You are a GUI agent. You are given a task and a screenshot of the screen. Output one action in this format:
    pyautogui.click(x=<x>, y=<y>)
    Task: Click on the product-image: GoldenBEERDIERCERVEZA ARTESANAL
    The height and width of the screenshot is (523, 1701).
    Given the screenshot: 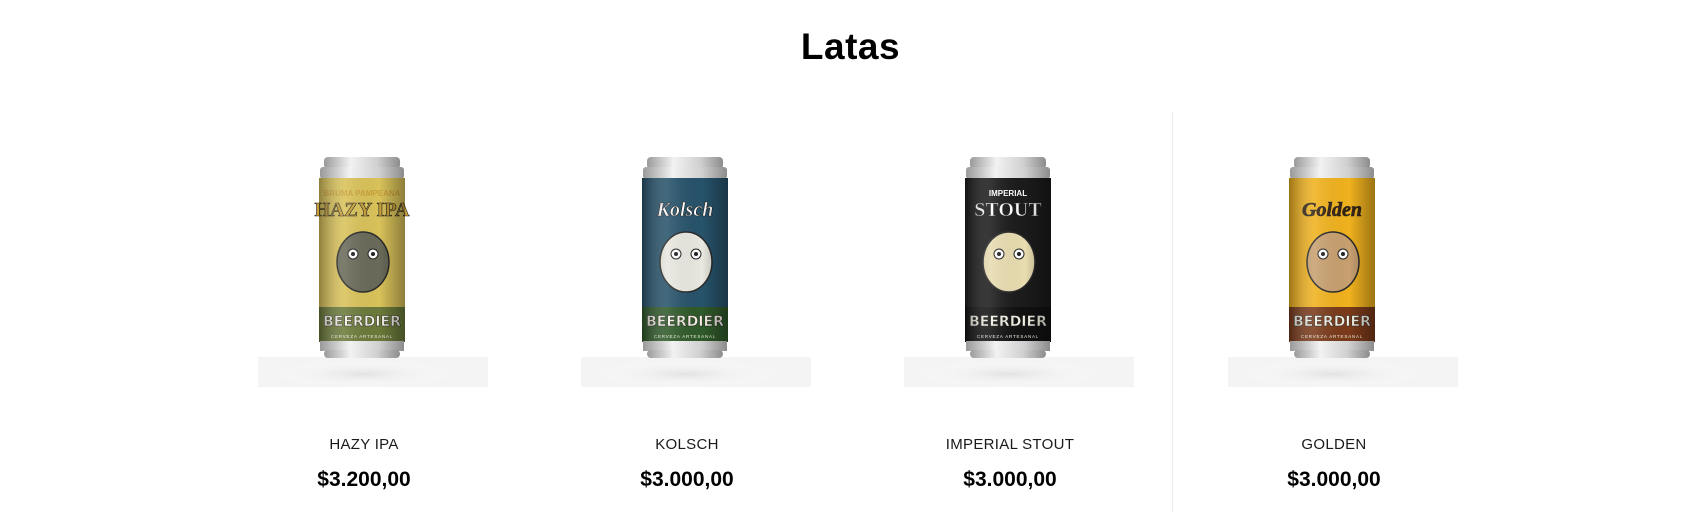 What is the action you would take?
    pyautogui.click(x=1334, y=257)
    